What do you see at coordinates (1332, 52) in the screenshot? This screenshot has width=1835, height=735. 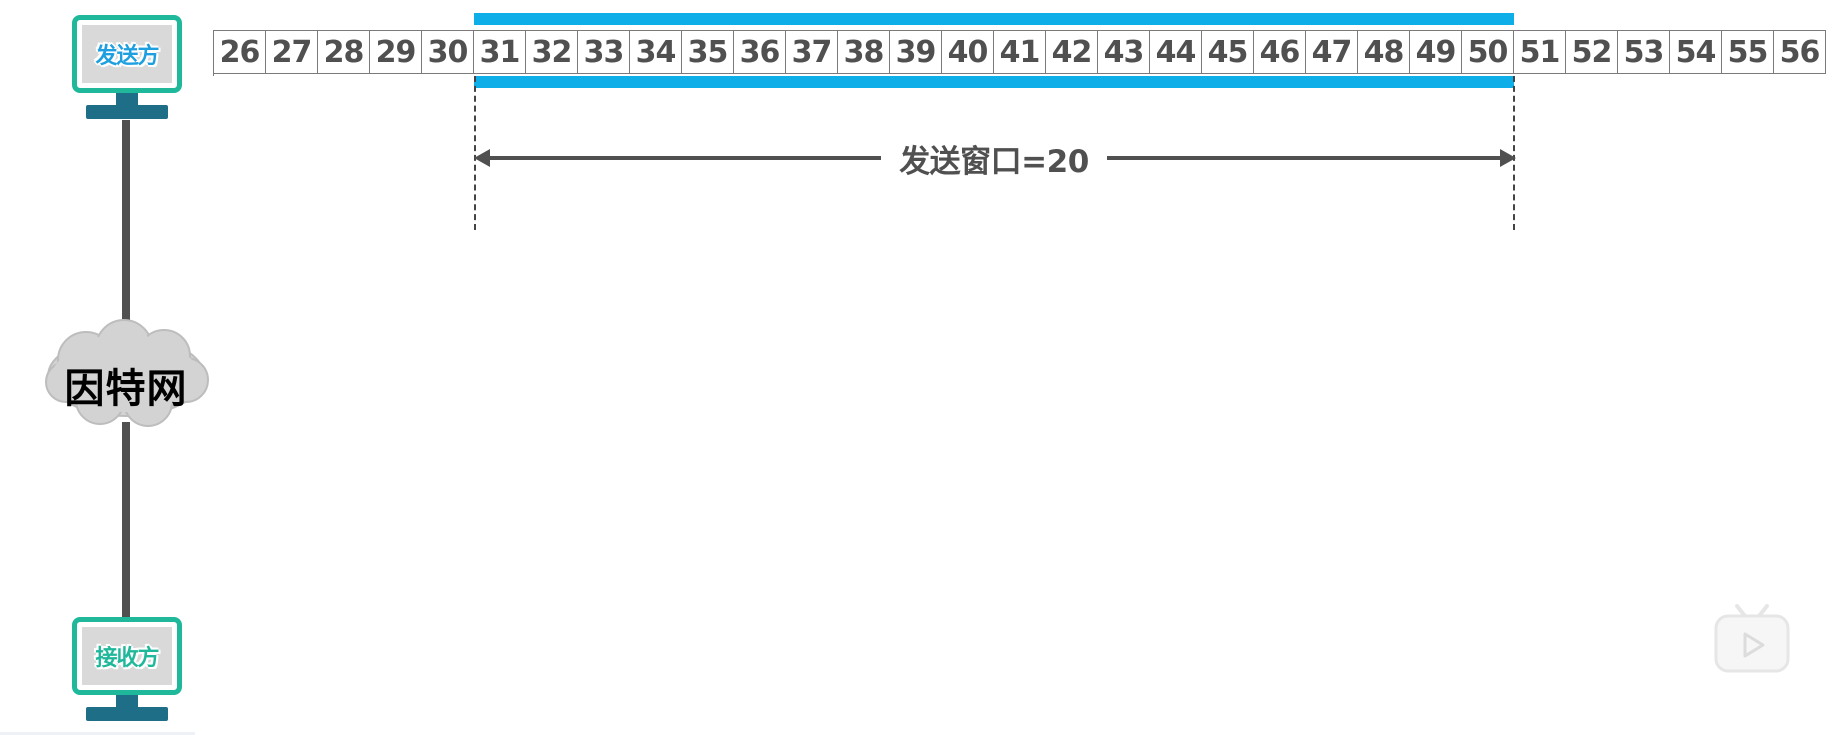 I see `sequence-cell-47: 47` at bounding box center [1332, 52].